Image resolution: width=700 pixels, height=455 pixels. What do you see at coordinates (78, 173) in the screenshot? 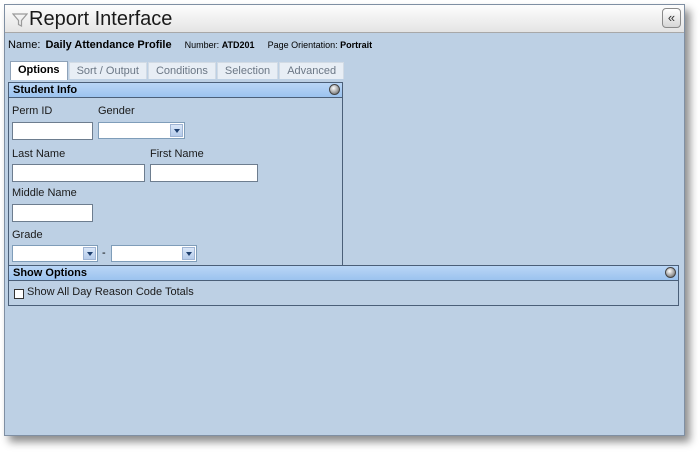
I see `last-name-input` at bounding box center [78, 173].